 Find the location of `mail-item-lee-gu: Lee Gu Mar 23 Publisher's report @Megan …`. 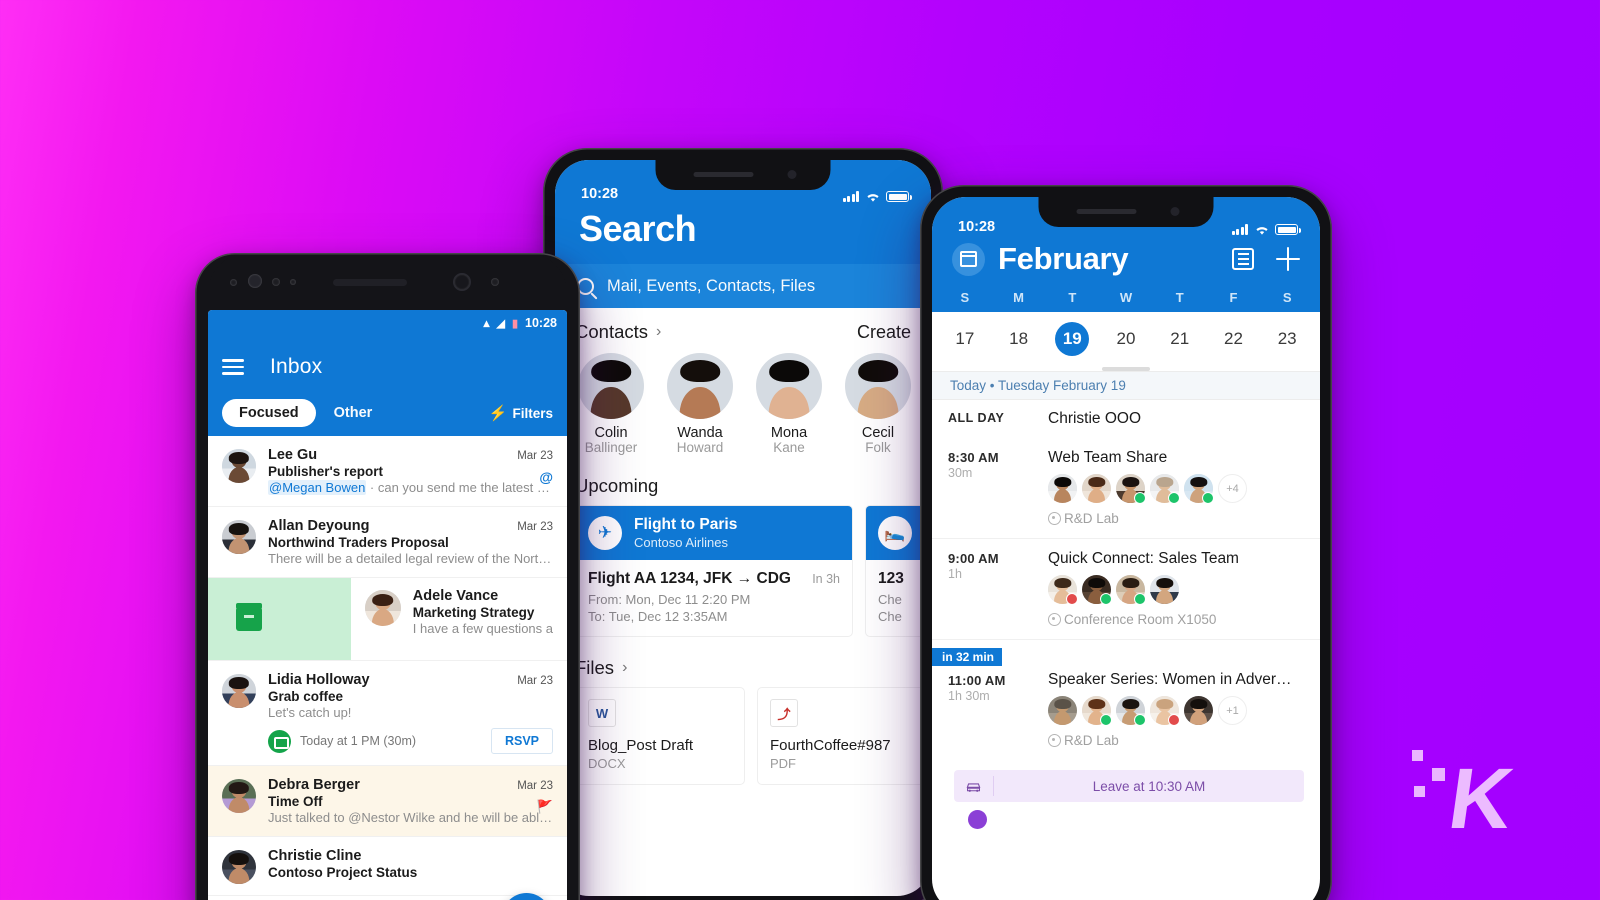

mail-item-lee-gu: Lee Gu Mar 23 Publisher's report @Megan … is located at coordinates (387, 471).